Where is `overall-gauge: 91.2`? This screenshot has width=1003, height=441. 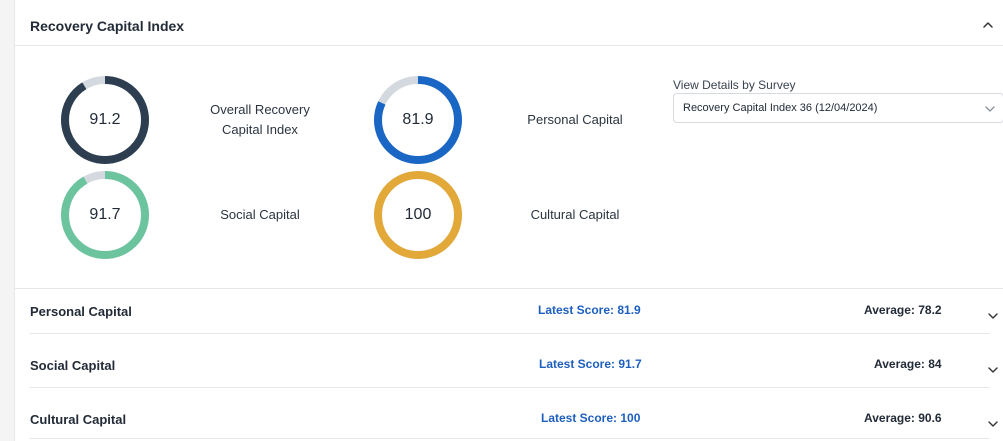 overall-gauge: 91.2 is located at coordinates (105, 120).